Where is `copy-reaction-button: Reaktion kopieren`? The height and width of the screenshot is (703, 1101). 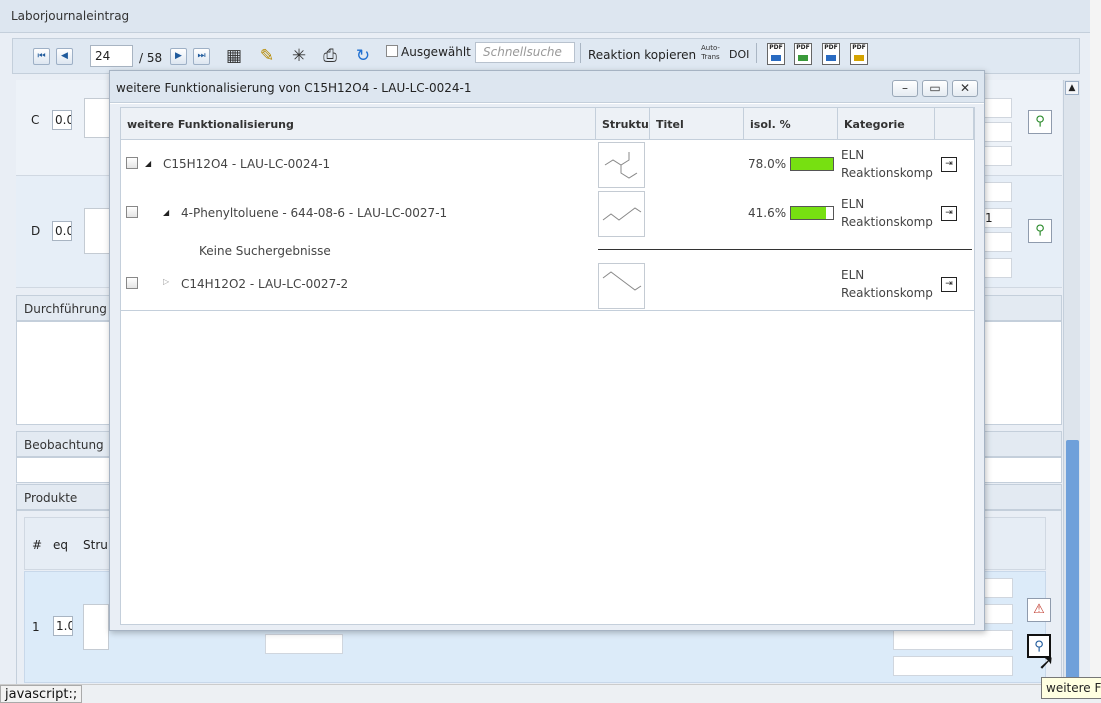
copy-reaction-button: Reaktion kopieren is located at coordinates (642, 55).